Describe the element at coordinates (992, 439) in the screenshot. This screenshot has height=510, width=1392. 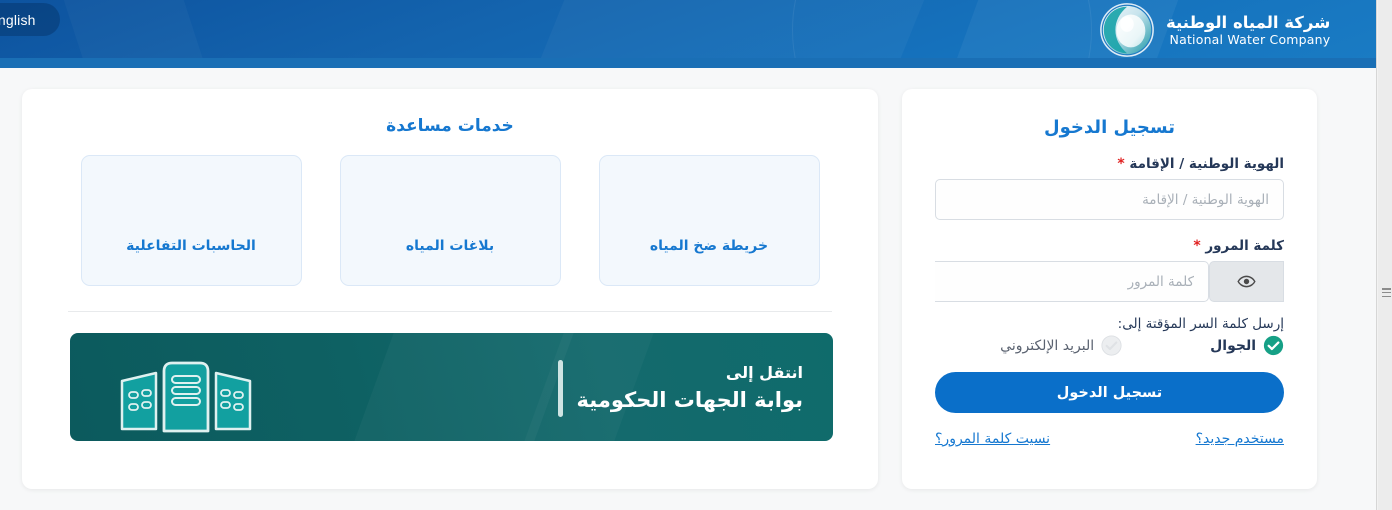
I see `forgot-password-link: نسيت كلمة المرور؟` at that location.